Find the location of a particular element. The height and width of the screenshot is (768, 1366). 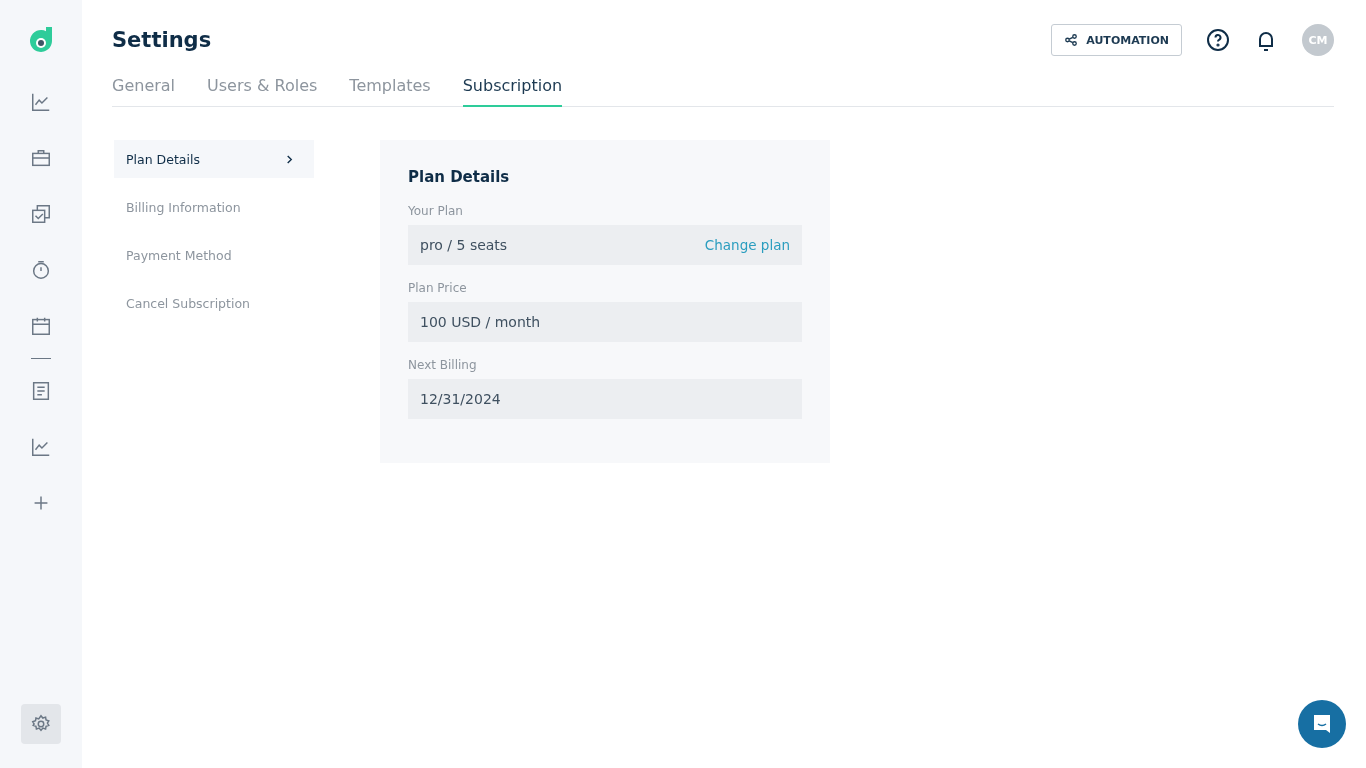

user-avatar: CM is located at coordinates (1318, 40).